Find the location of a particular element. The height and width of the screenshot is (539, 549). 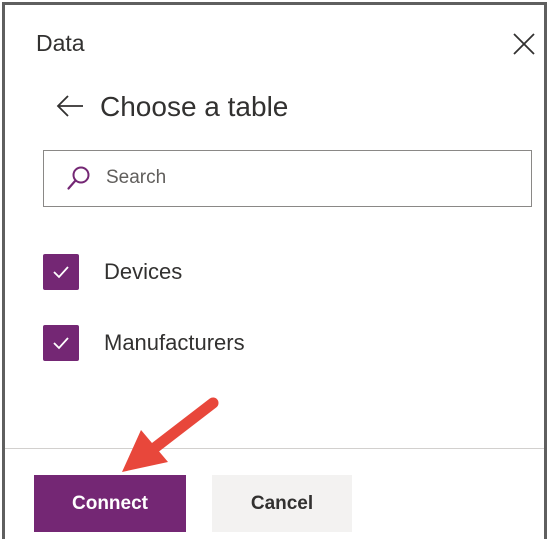

close-button is located at coordinates (524, 44).